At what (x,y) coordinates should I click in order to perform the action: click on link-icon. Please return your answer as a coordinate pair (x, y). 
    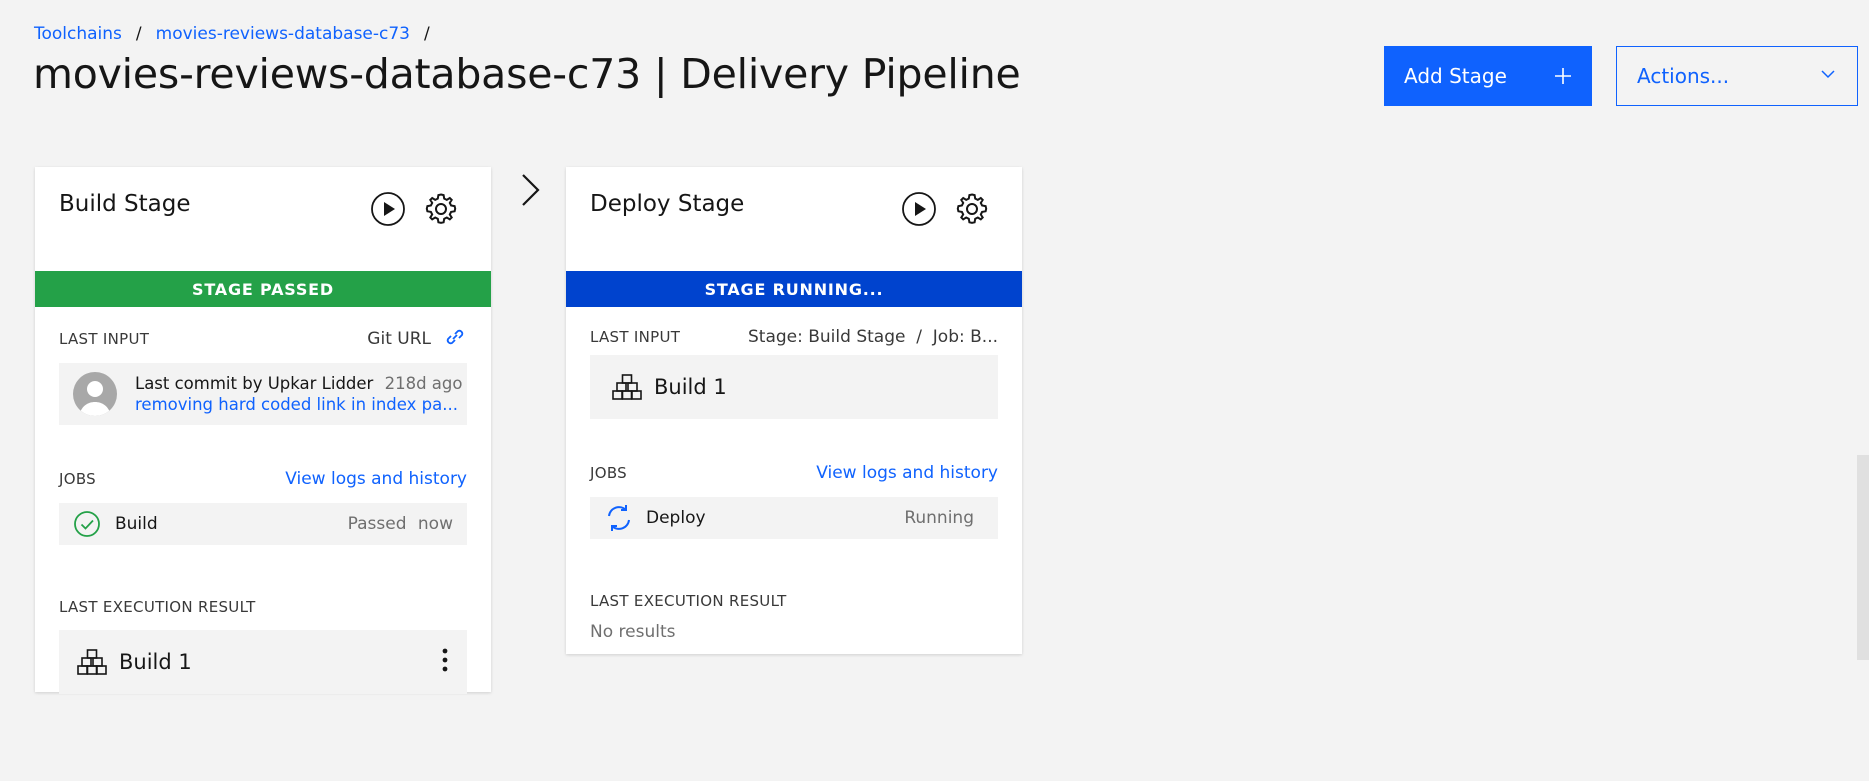
    Looking at the image, I should click on (455, 339).